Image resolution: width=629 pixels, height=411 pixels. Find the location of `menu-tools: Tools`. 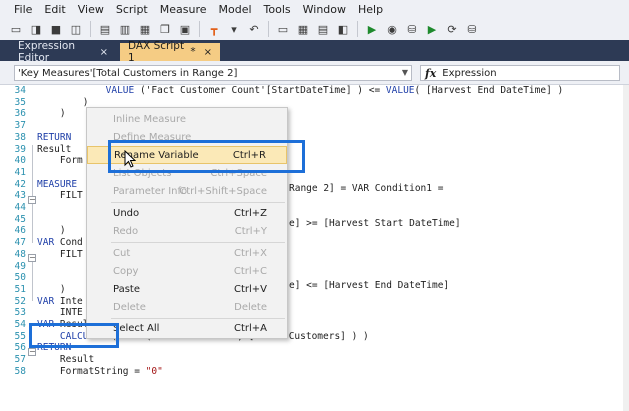

menu-tools: Tools is located at coordinates (277, 9).